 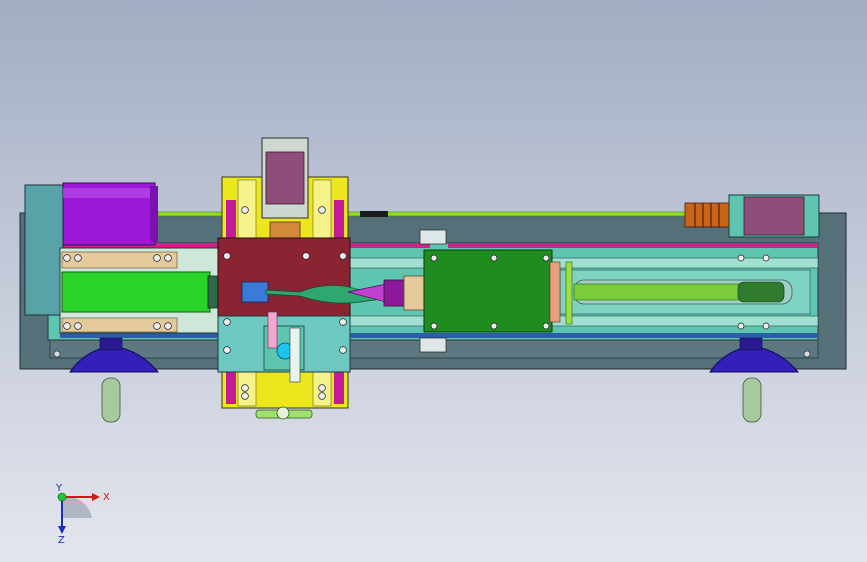 What do you see at coordinates (284, 277) in the screenshot?
I see `carriage-saddle` at bounding box center [284, 277].